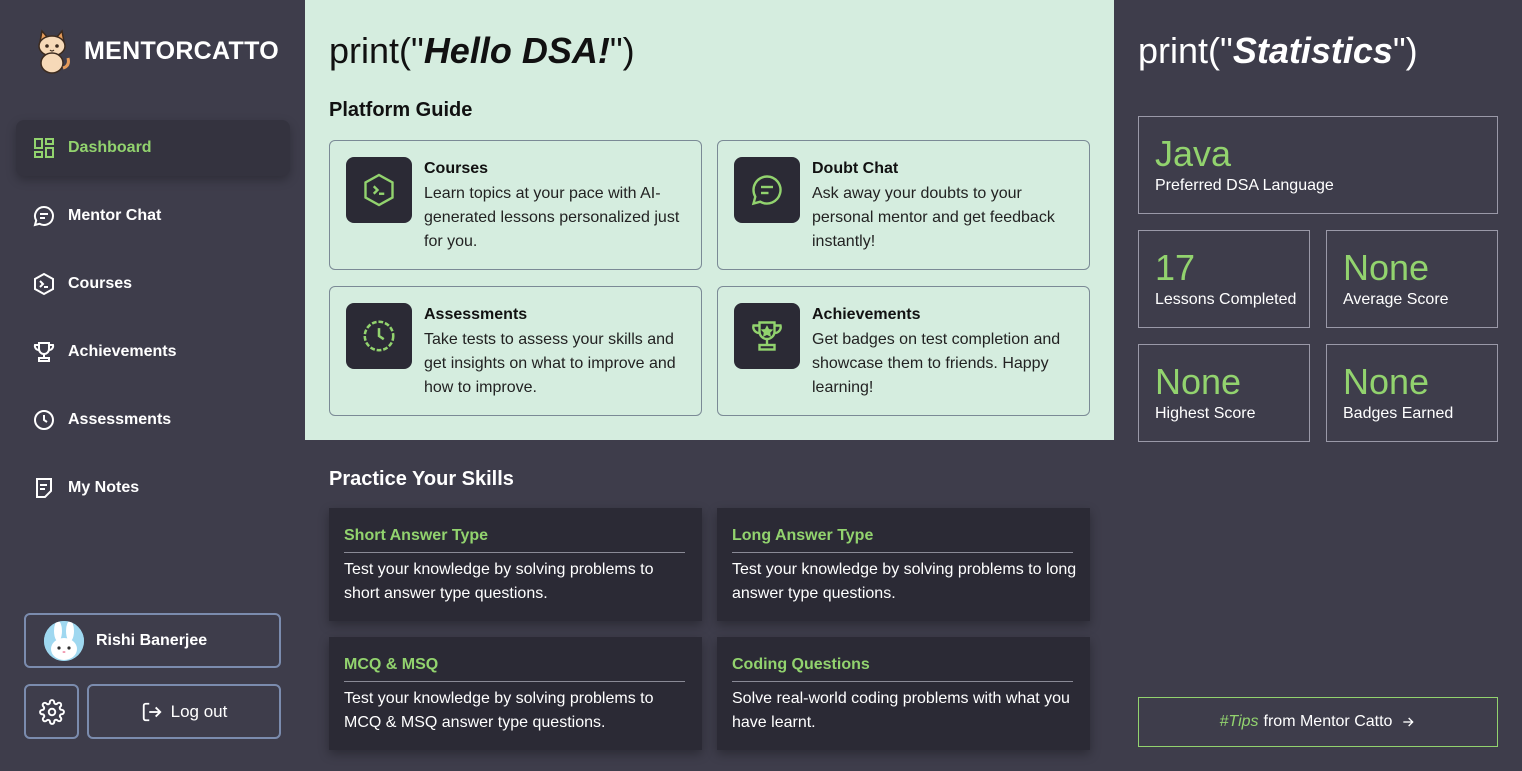 This screenshot has width=1522, height=771. What do you see at coordinates (1226, 299) in the screenshot?
I see `stat-label: Lessons Completed` at bounding box center [1226, 299].